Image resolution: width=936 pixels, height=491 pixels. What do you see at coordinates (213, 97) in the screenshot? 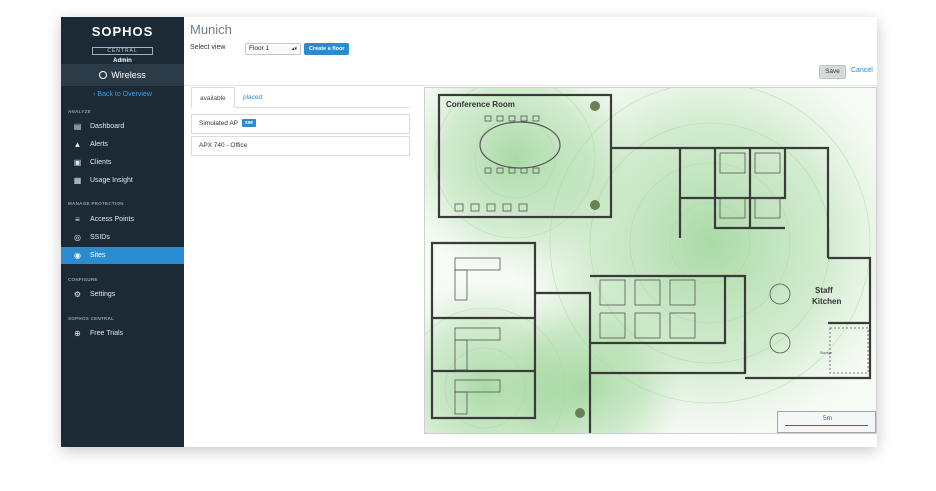
I see `tab-available: available` at bounding box center [213, 97].